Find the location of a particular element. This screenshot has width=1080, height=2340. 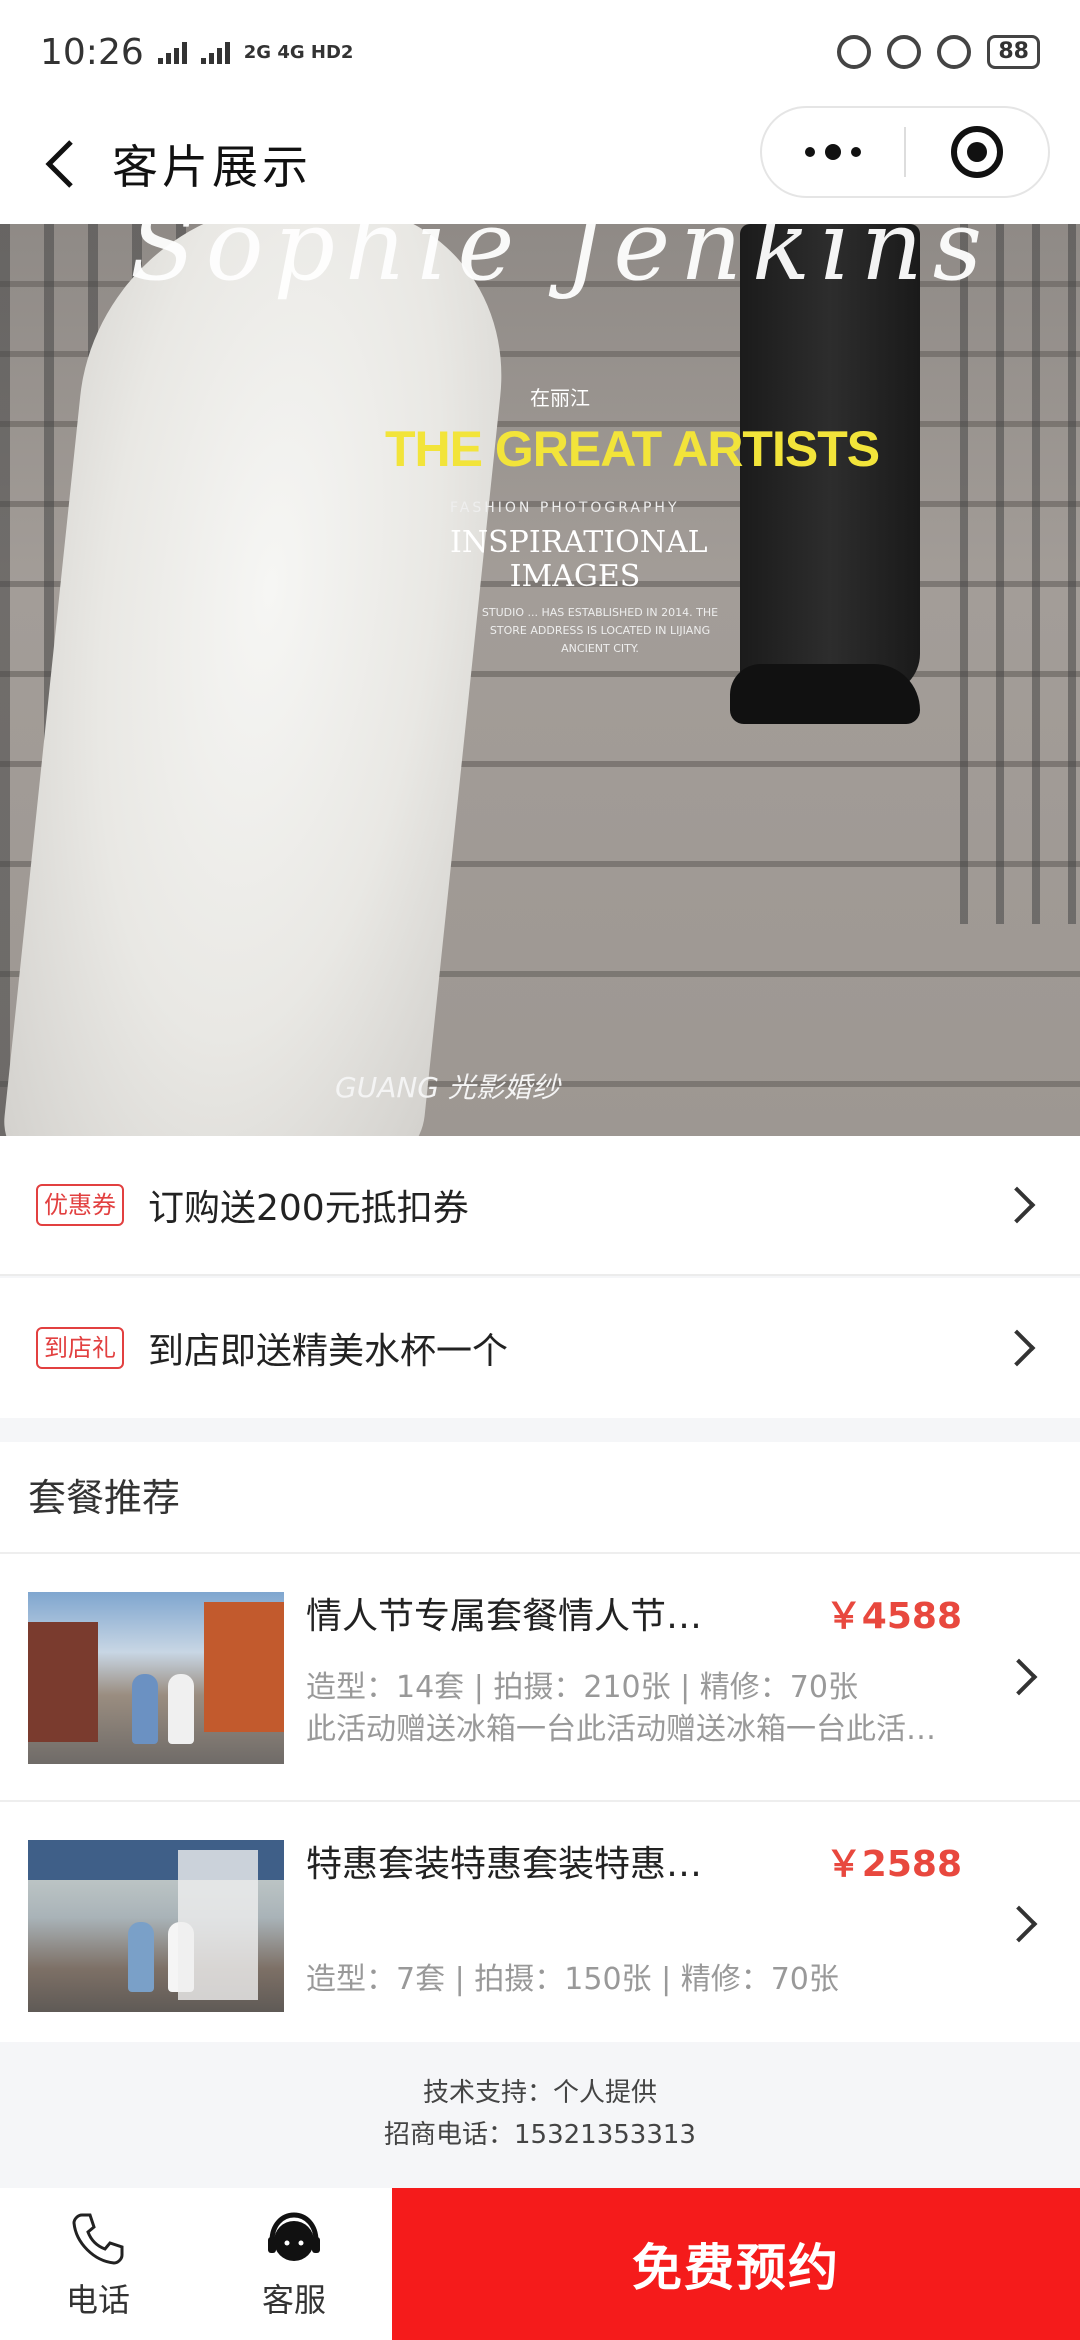

footer: 技术支持：个人提供 招商电话：15321353313 is located at coordinates (540, 2115).